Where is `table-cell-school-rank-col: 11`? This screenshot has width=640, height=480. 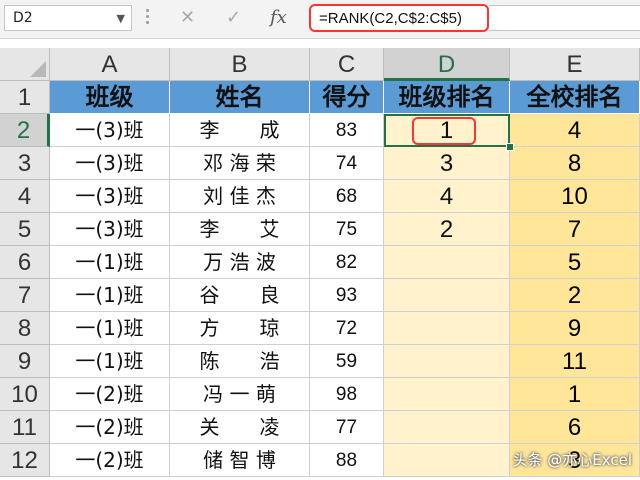 table-cell-school-rank-col: 11 is located at coordinates (575, 361).